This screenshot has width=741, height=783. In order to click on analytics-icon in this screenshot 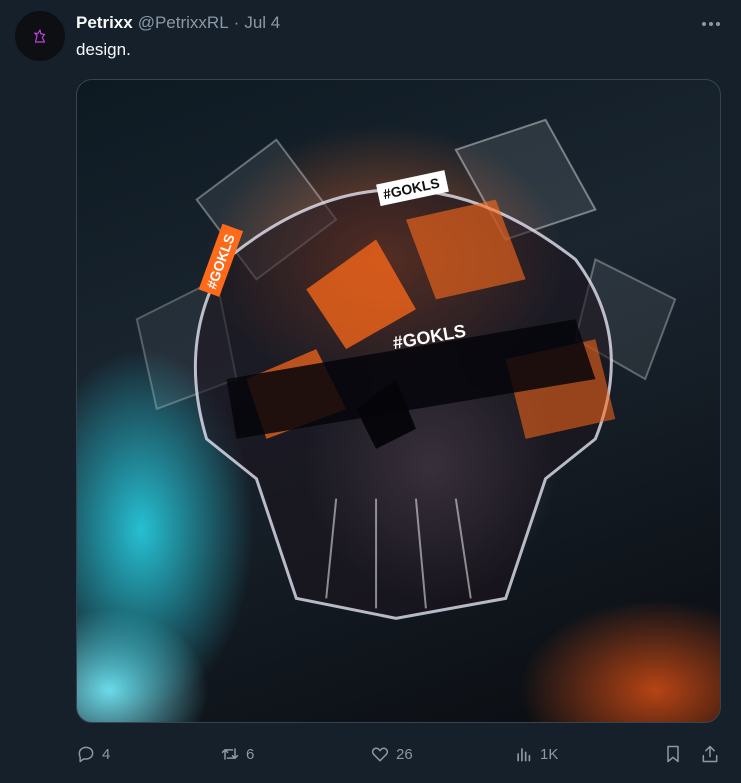, I will do `click(524, 755)`.